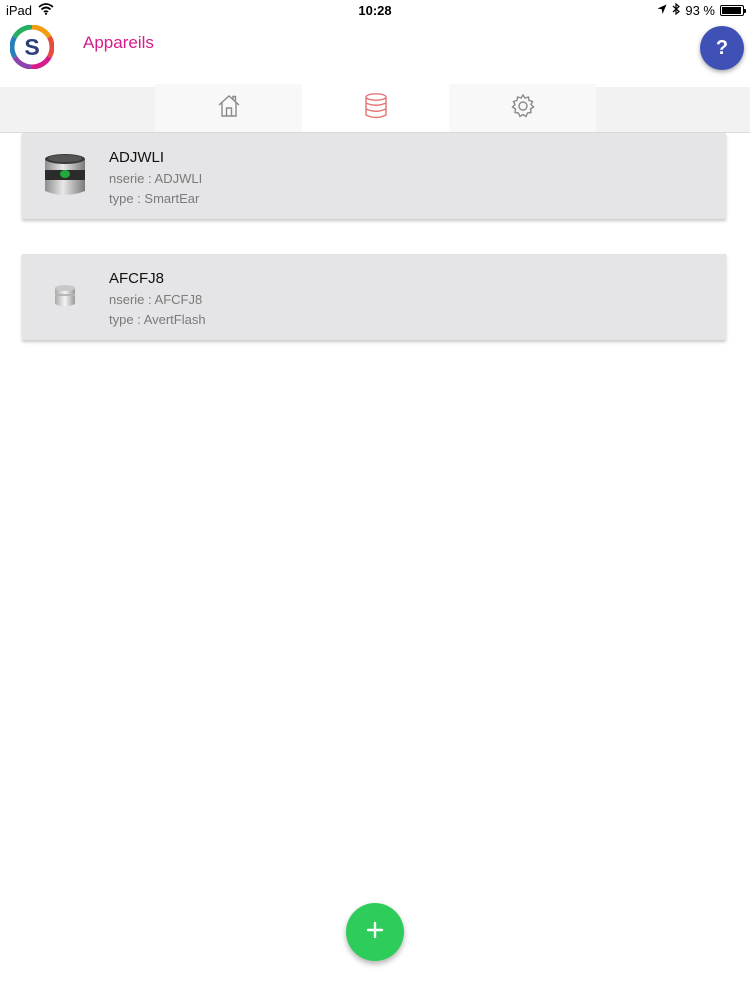 The height and width of the screenshot is (1000, 750). I want to click on tab-home, so click(228, 108).